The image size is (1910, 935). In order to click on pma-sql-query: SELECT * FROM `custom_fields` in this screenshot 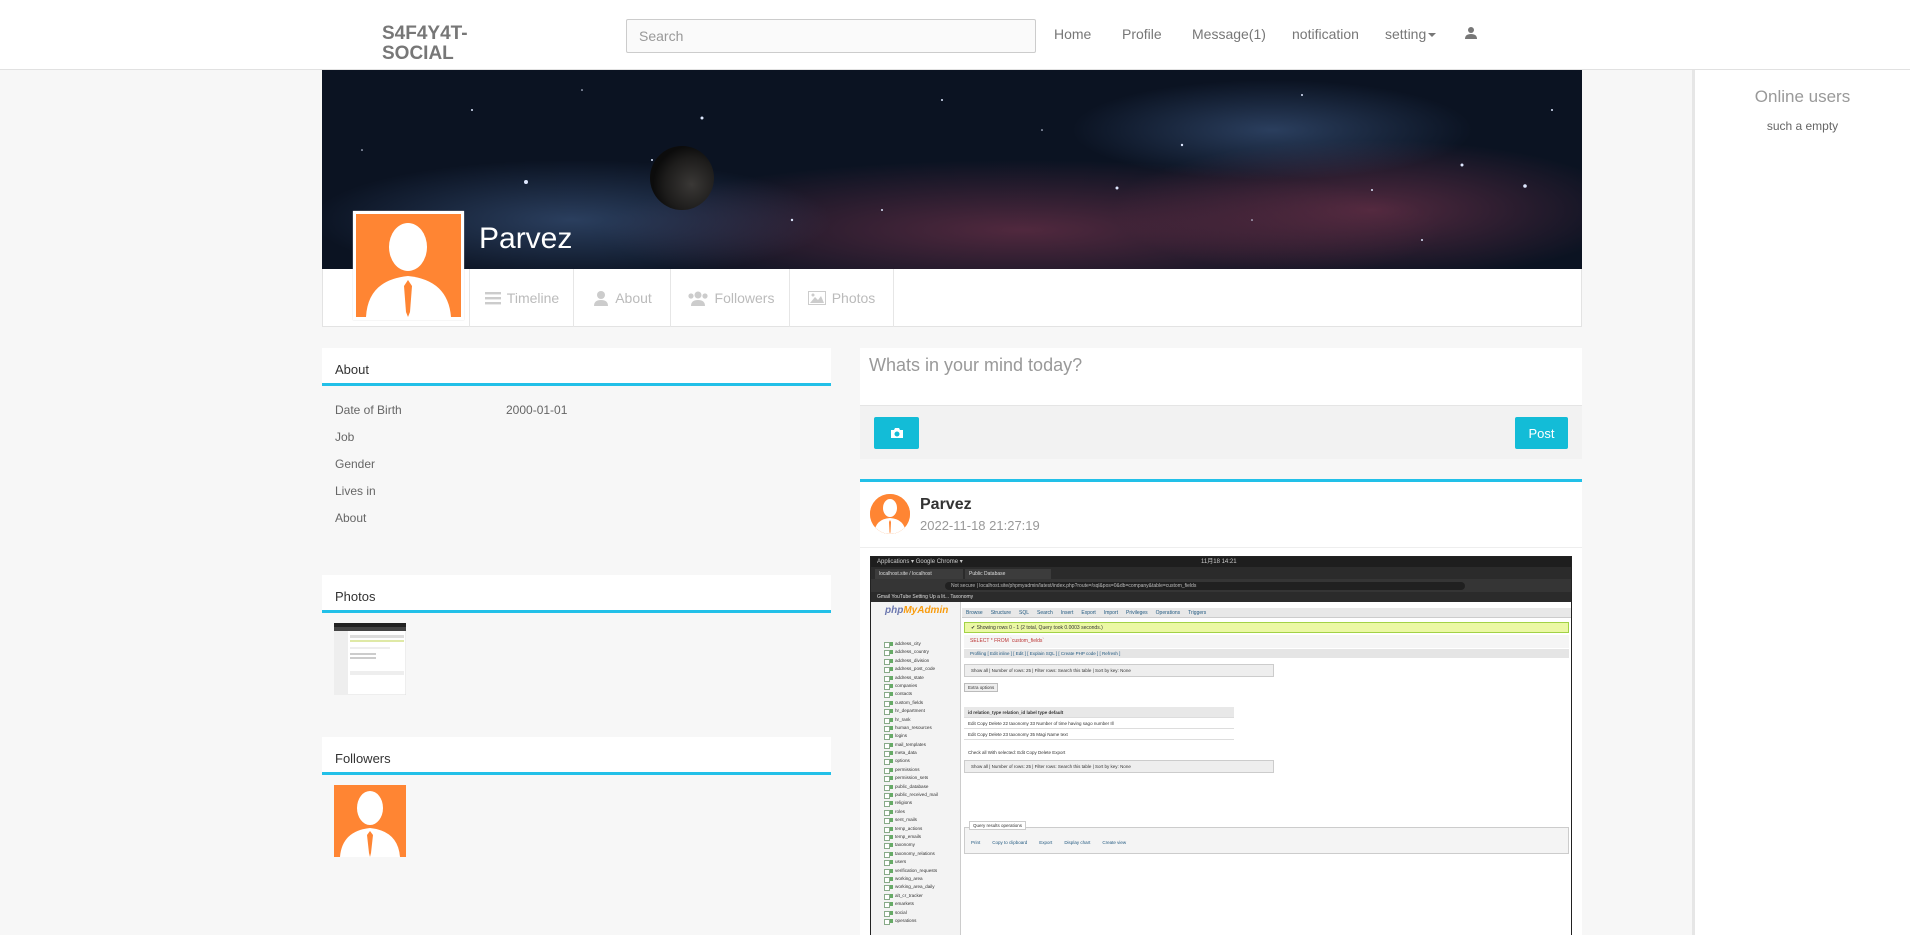, I will do `click(1266, 641)`.